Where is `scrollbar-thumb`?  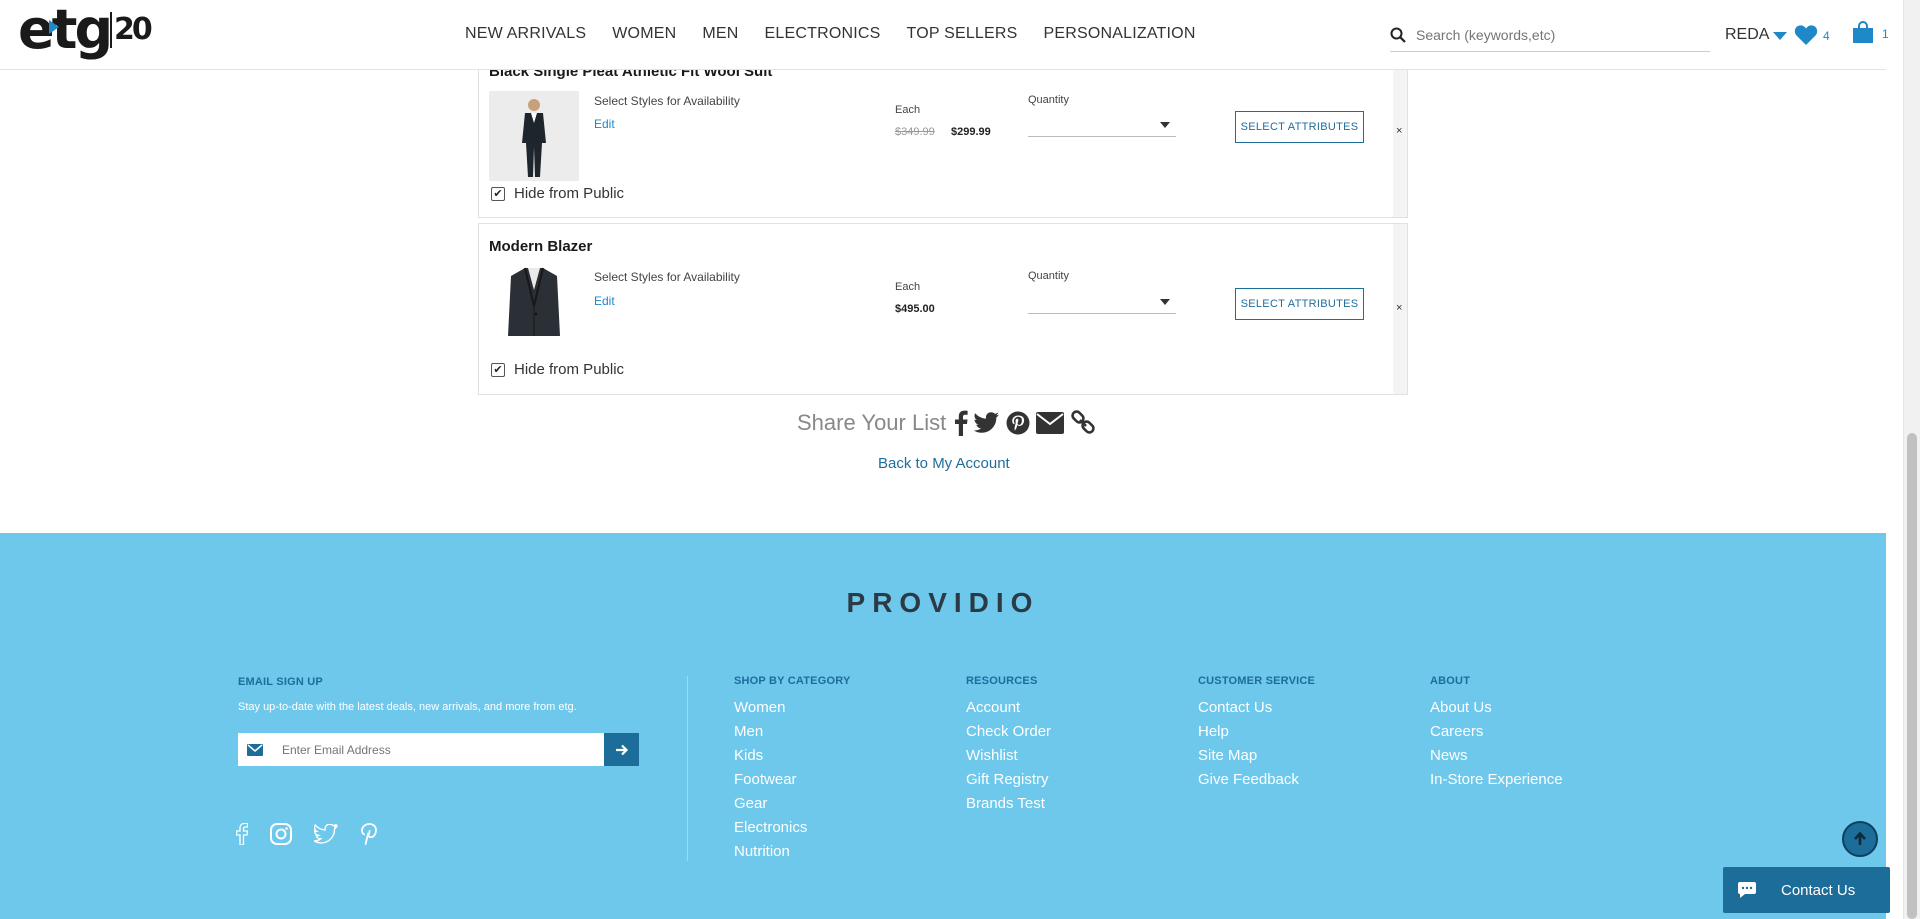
scrollbar-thumb is located at coordinates (1912, 676).